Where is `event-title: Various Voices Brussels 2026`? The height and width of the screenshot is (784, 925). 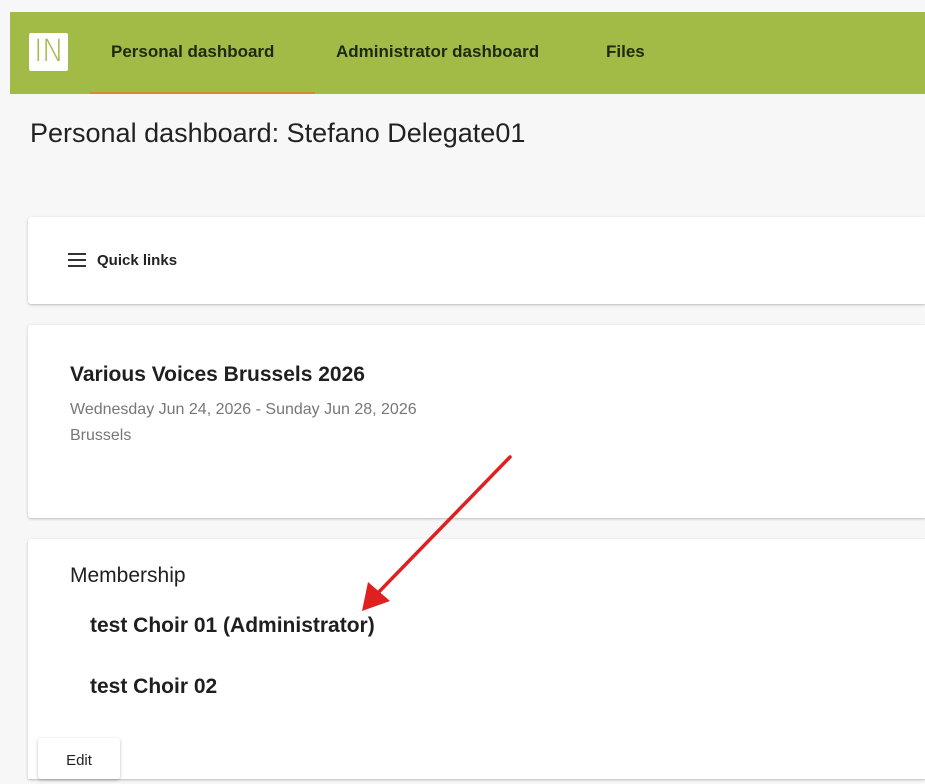 event-title: Various Voices Brussels 2026 is located at coordinates (217, 374).